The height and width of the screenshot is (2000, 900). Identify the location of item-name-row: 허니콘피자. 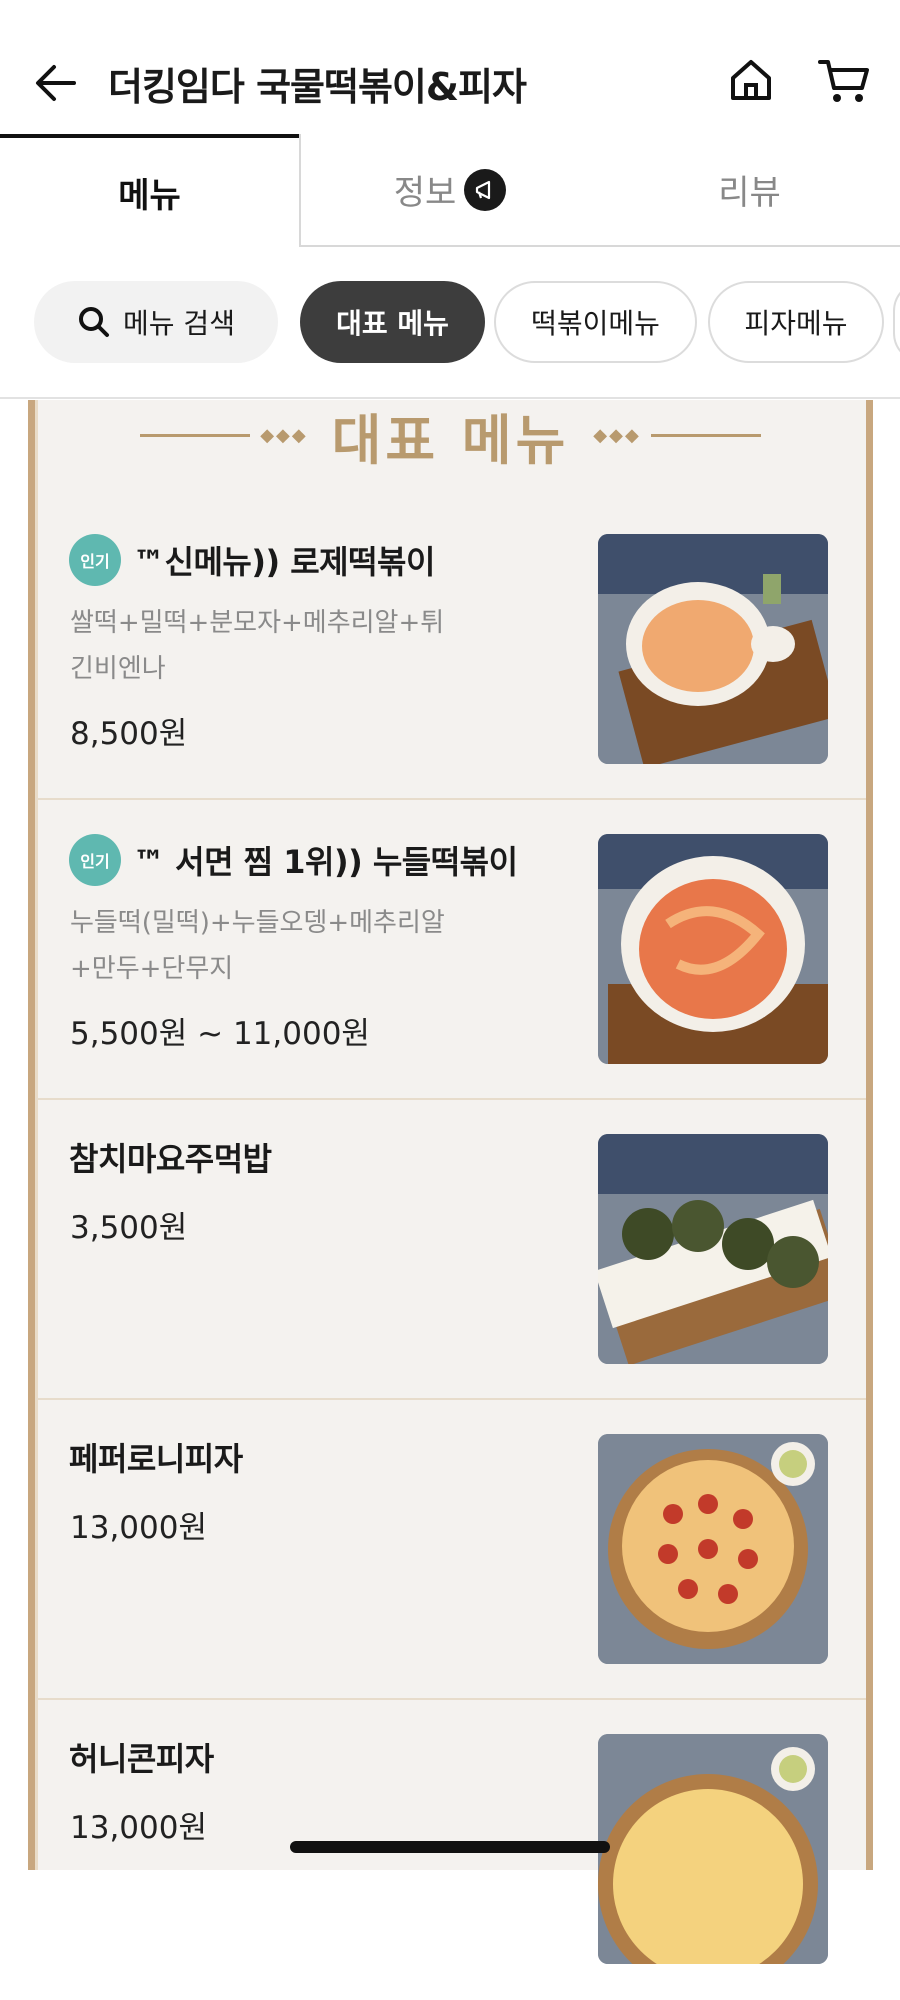
(141, 1757).